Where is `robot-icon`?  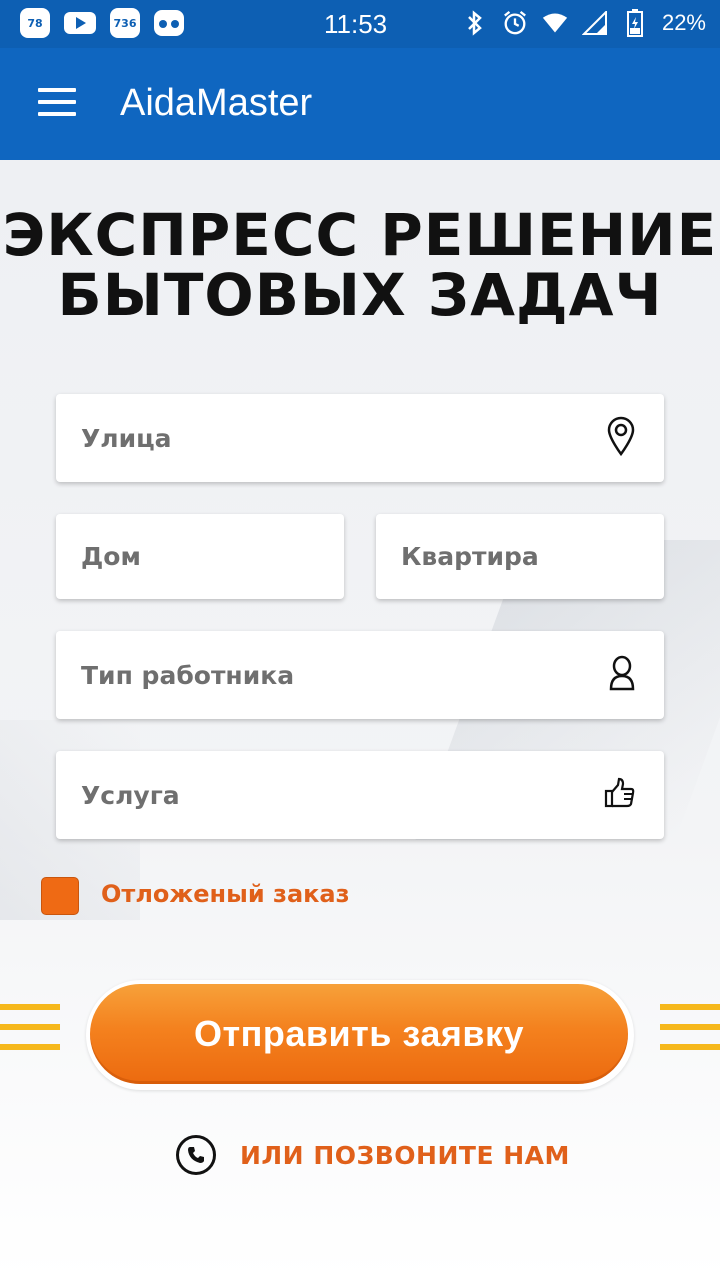 robot-icon is located at coordinates (169, 23).